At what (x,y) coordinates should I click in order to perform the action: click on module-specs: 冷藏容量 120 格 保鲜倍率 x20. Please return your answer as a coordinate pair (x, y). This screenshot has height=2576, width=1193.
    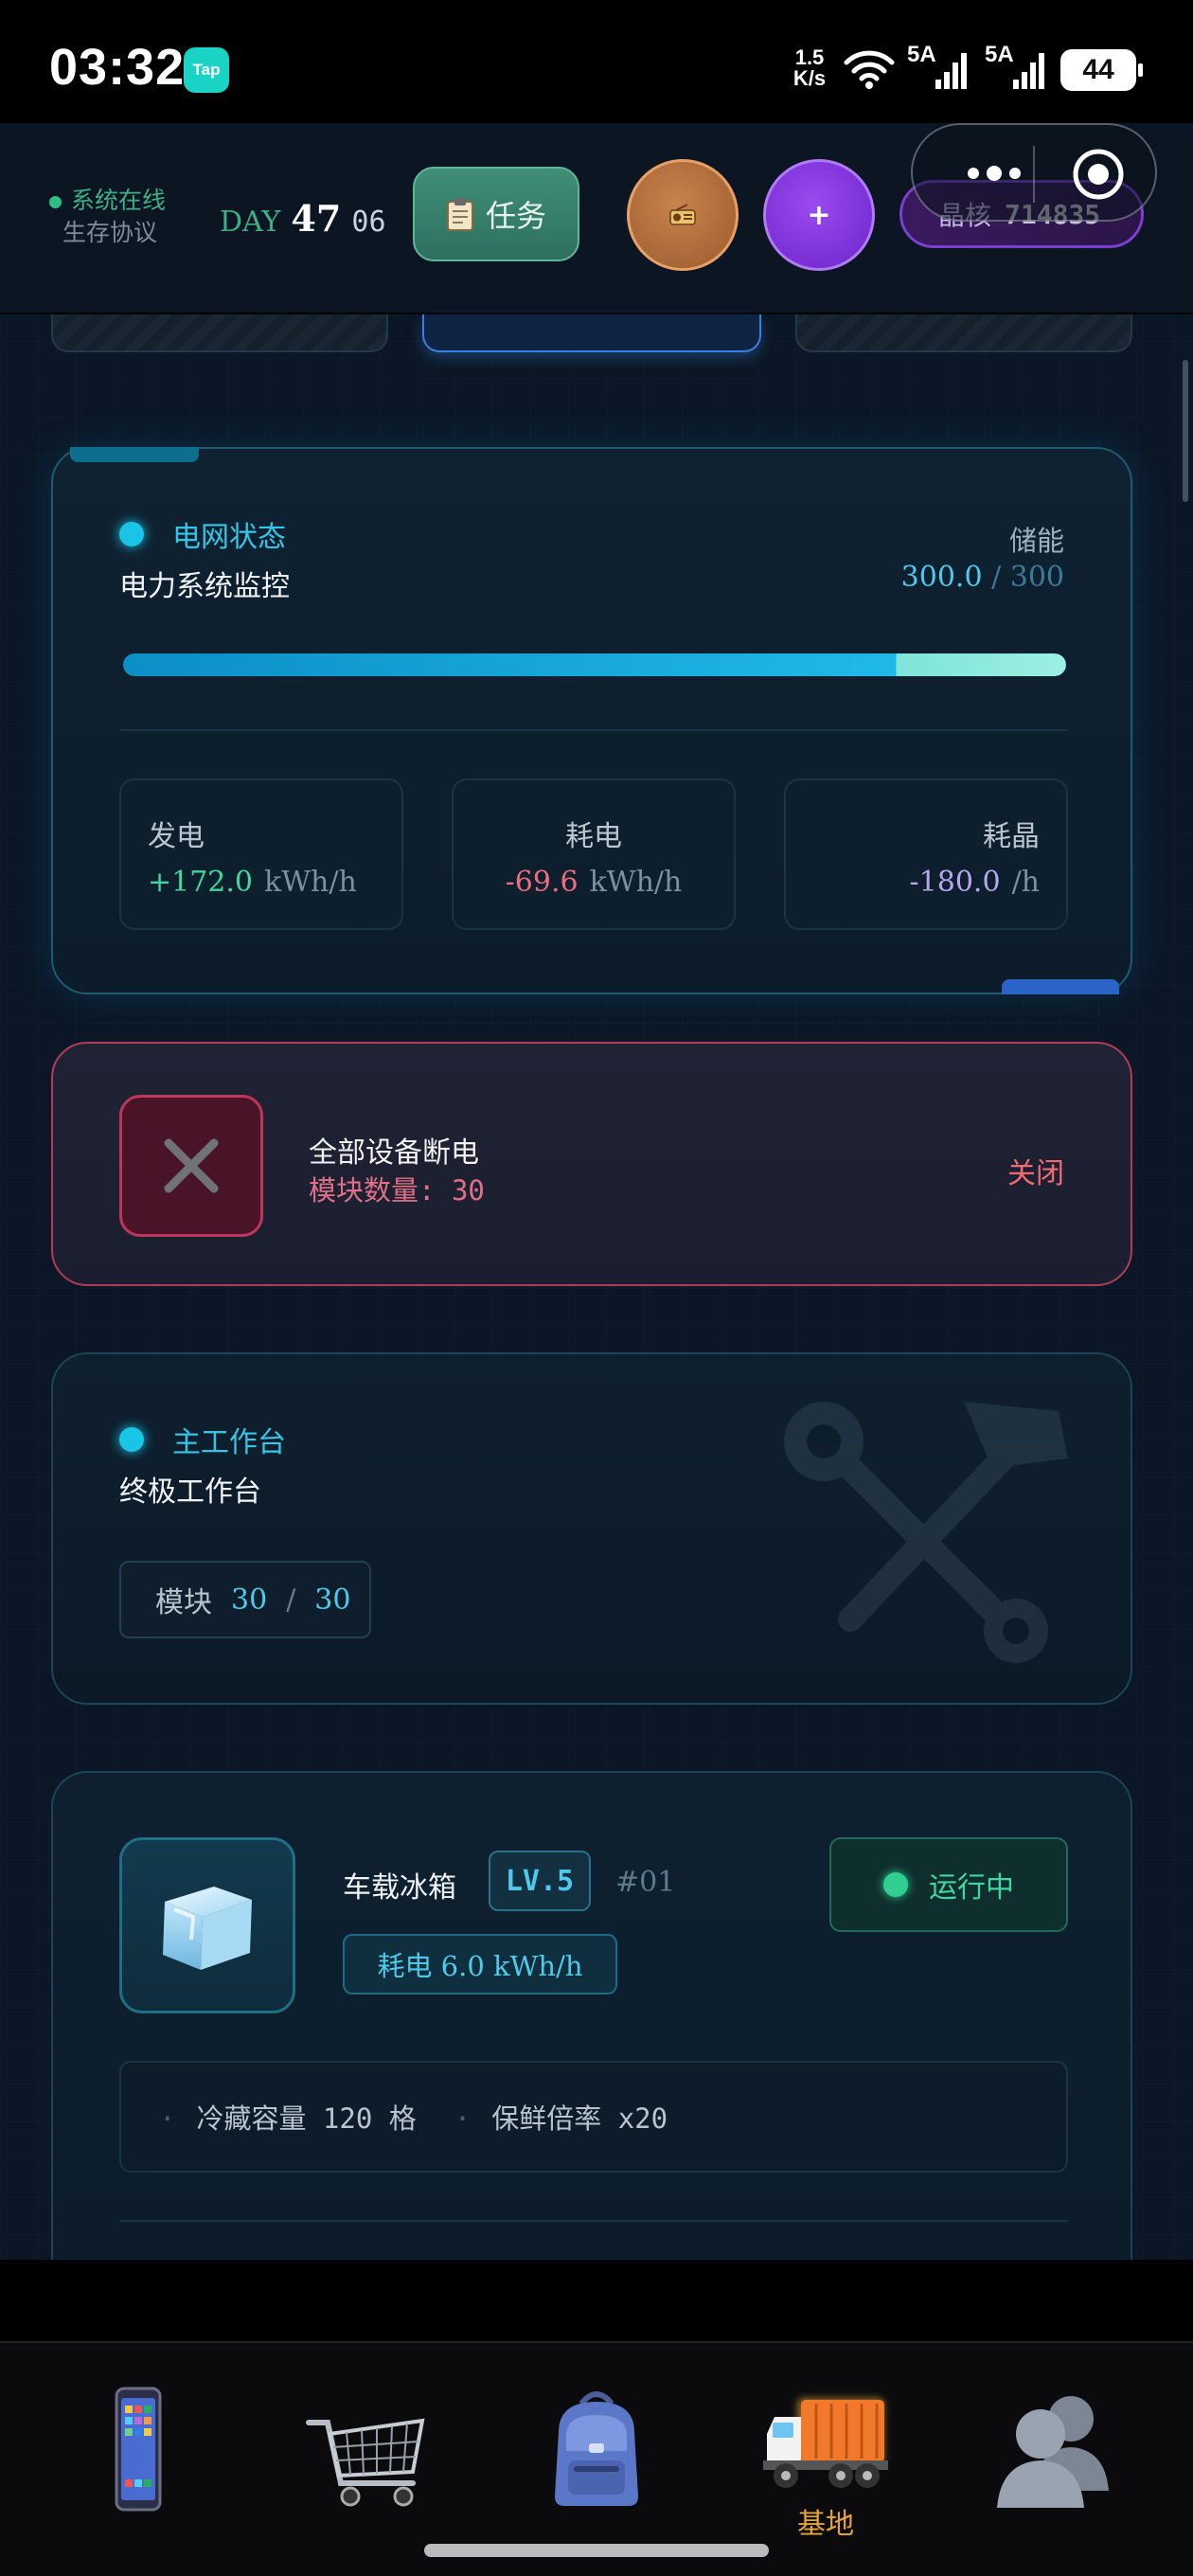
    Looking at the image, I should click on (593, 2117).